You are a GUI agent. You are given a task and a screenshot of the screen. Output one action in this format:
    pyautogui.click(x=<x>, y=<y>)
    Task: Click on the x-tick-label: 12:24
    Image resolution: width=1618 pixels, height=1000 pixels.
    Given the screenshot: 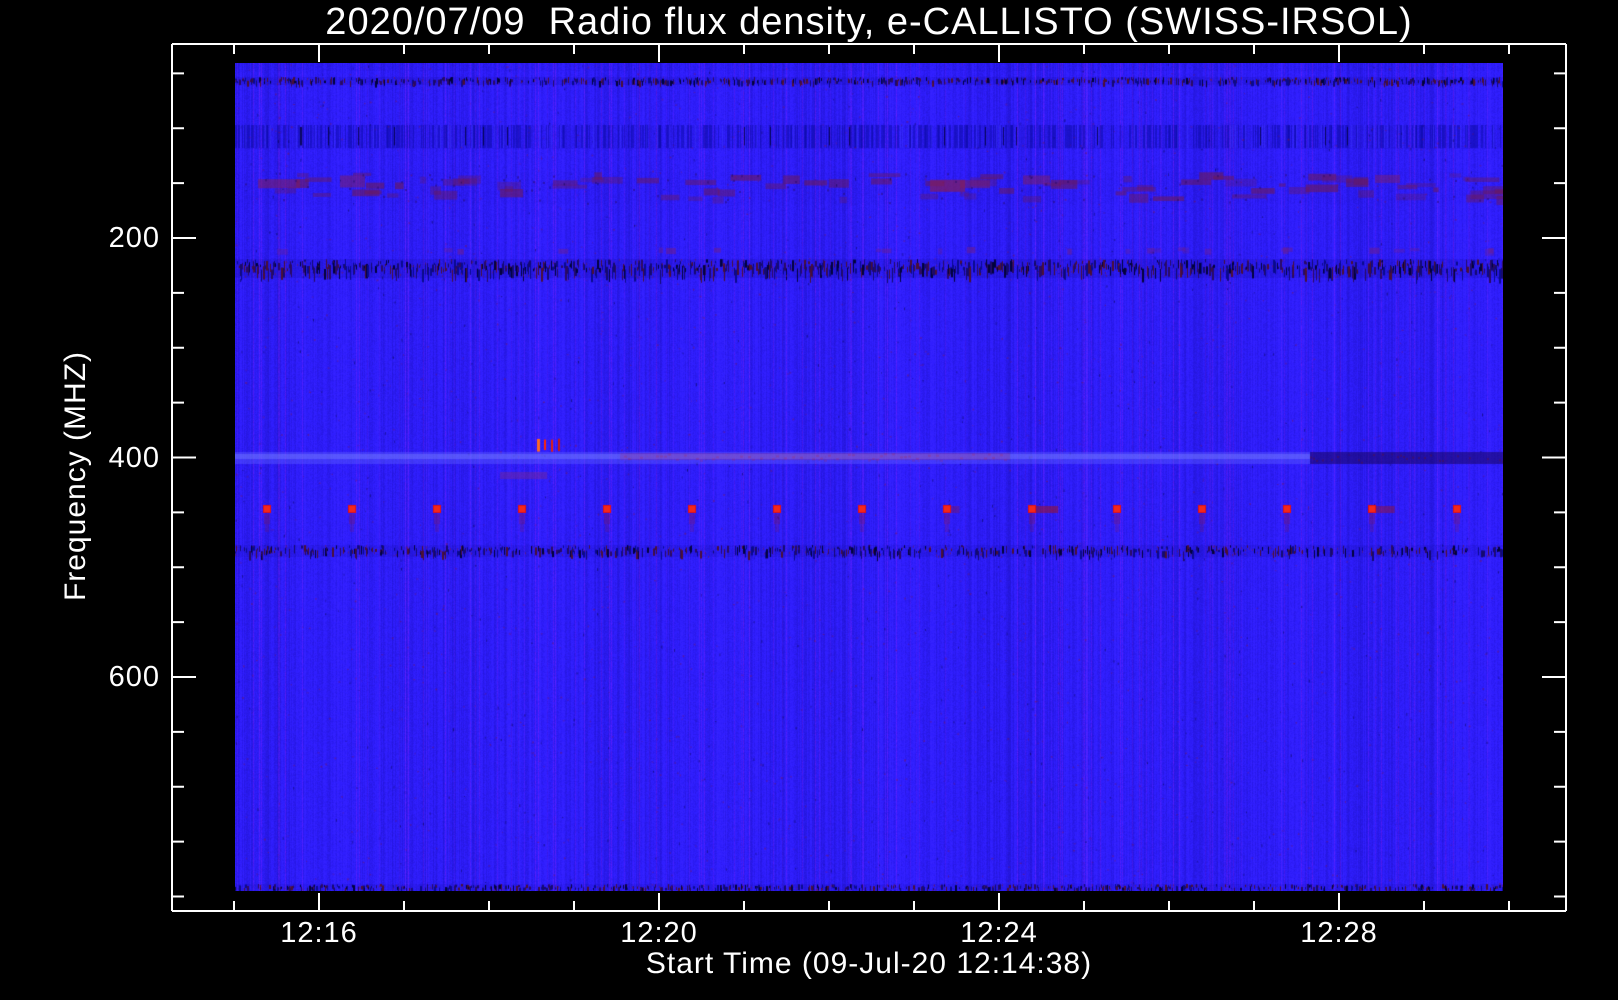 What is the action you would take?
    pyautogui.click(x=999, y=933)
    